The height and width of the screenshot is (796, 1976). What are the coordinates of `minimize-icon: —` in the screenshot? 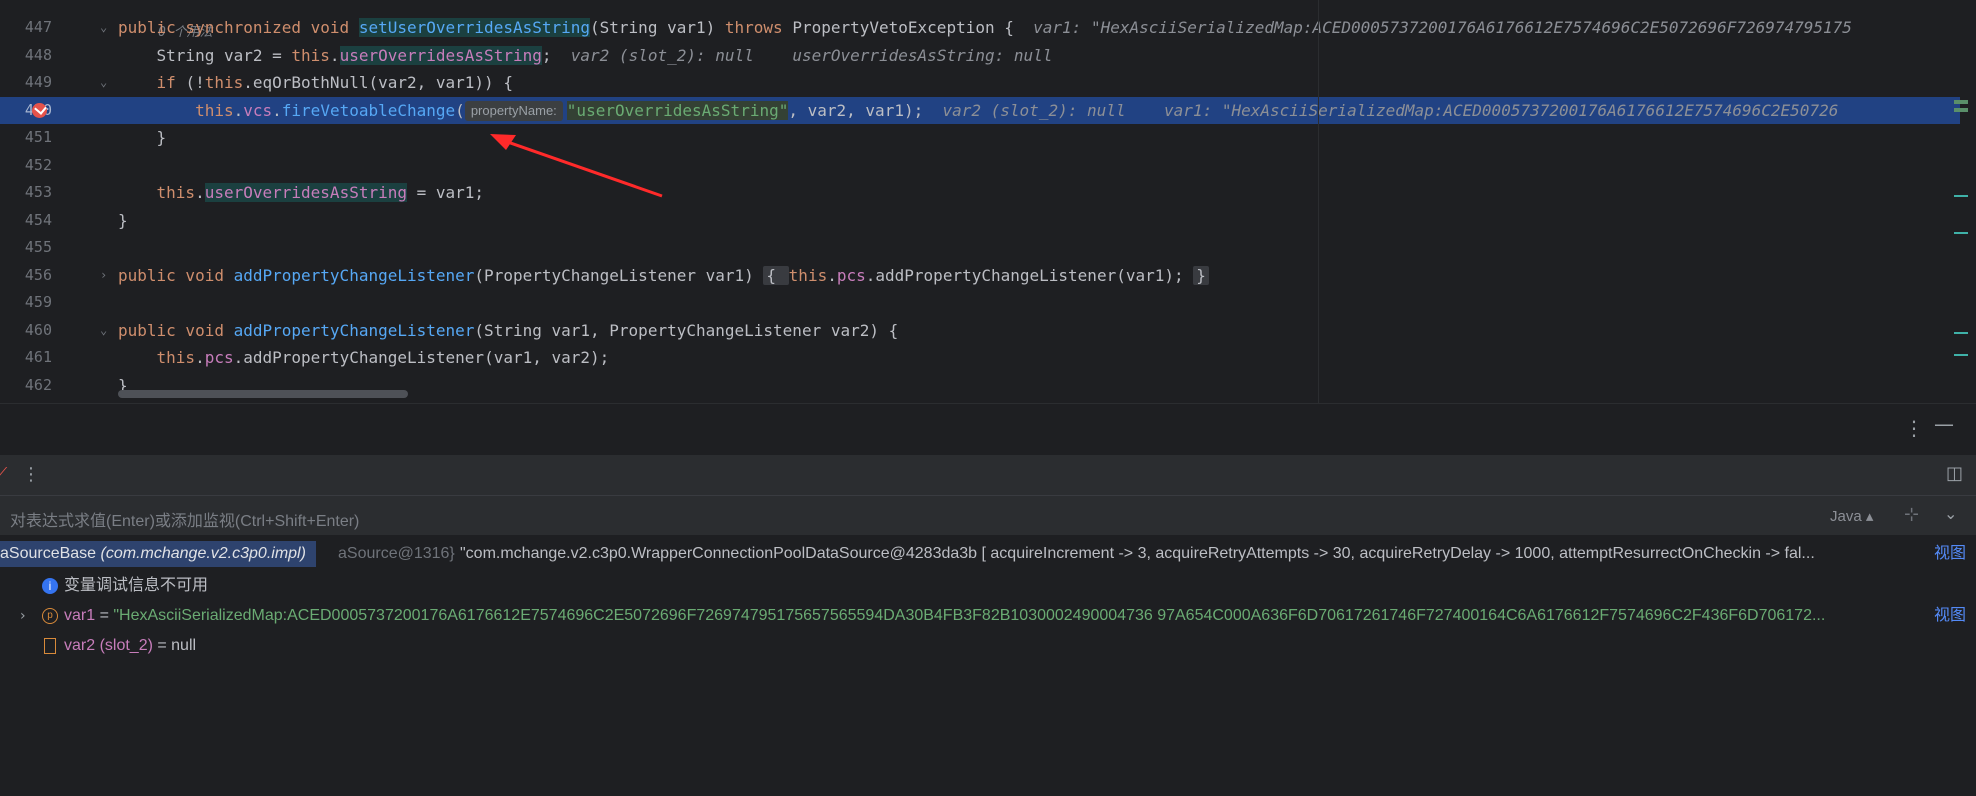 It's located at (1944, 424).